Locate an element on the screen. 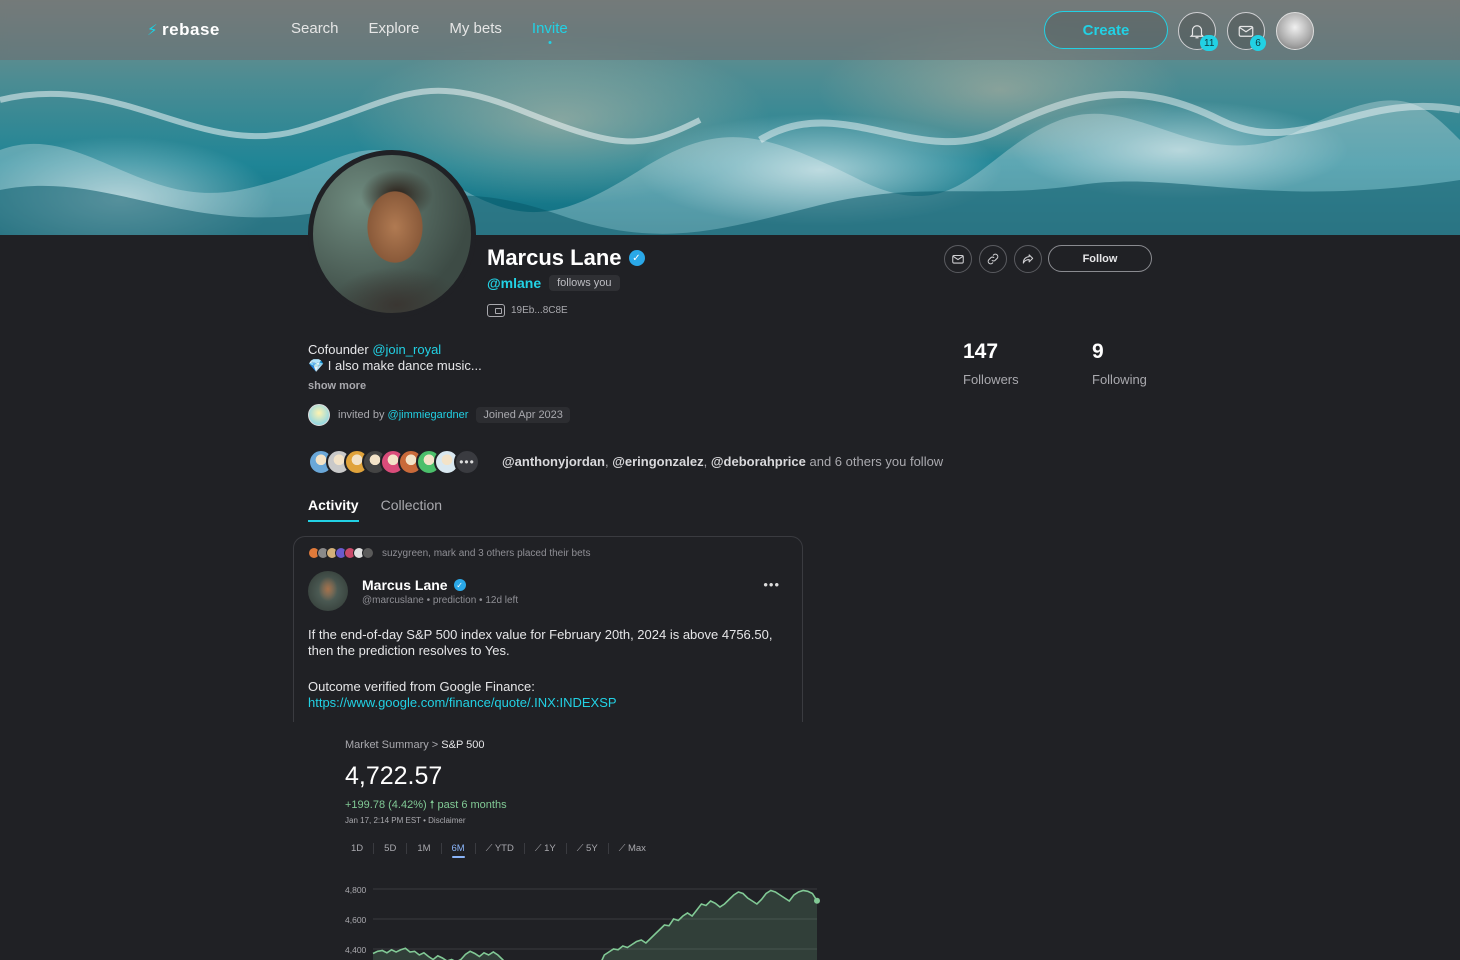 This screenshot has height=960, width=1460. inviter-avatar is located at coordinates (319, 415).